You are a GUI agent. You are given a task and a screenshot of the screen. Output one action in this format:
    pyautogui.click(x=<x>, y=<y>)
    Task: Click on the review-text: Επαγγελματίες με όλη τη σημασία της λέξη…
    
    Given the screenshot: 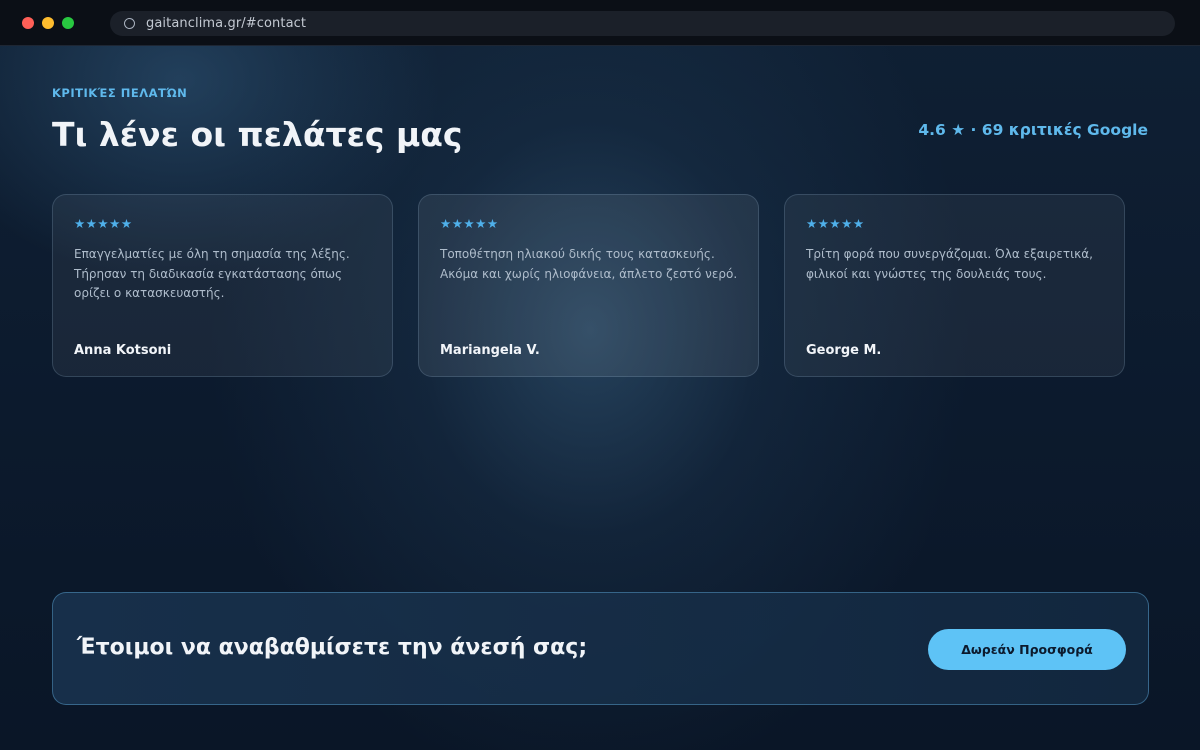 What is the action you would take?
    pyautogui.click(x=212, y=273)
    